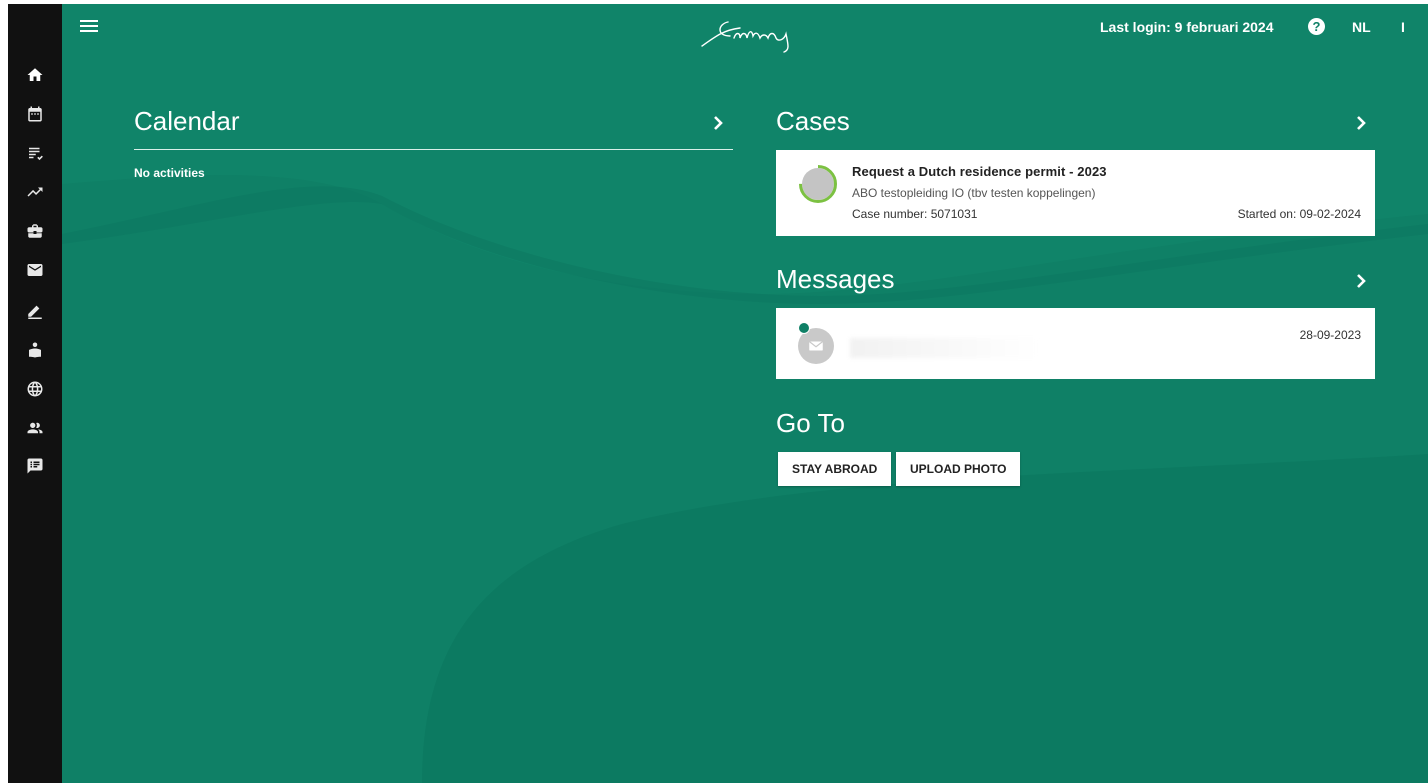  Describe the element at coordinates (835, 469) in the screenshot. I see `stay-abroad-button: STAY ABROAD` at that location.